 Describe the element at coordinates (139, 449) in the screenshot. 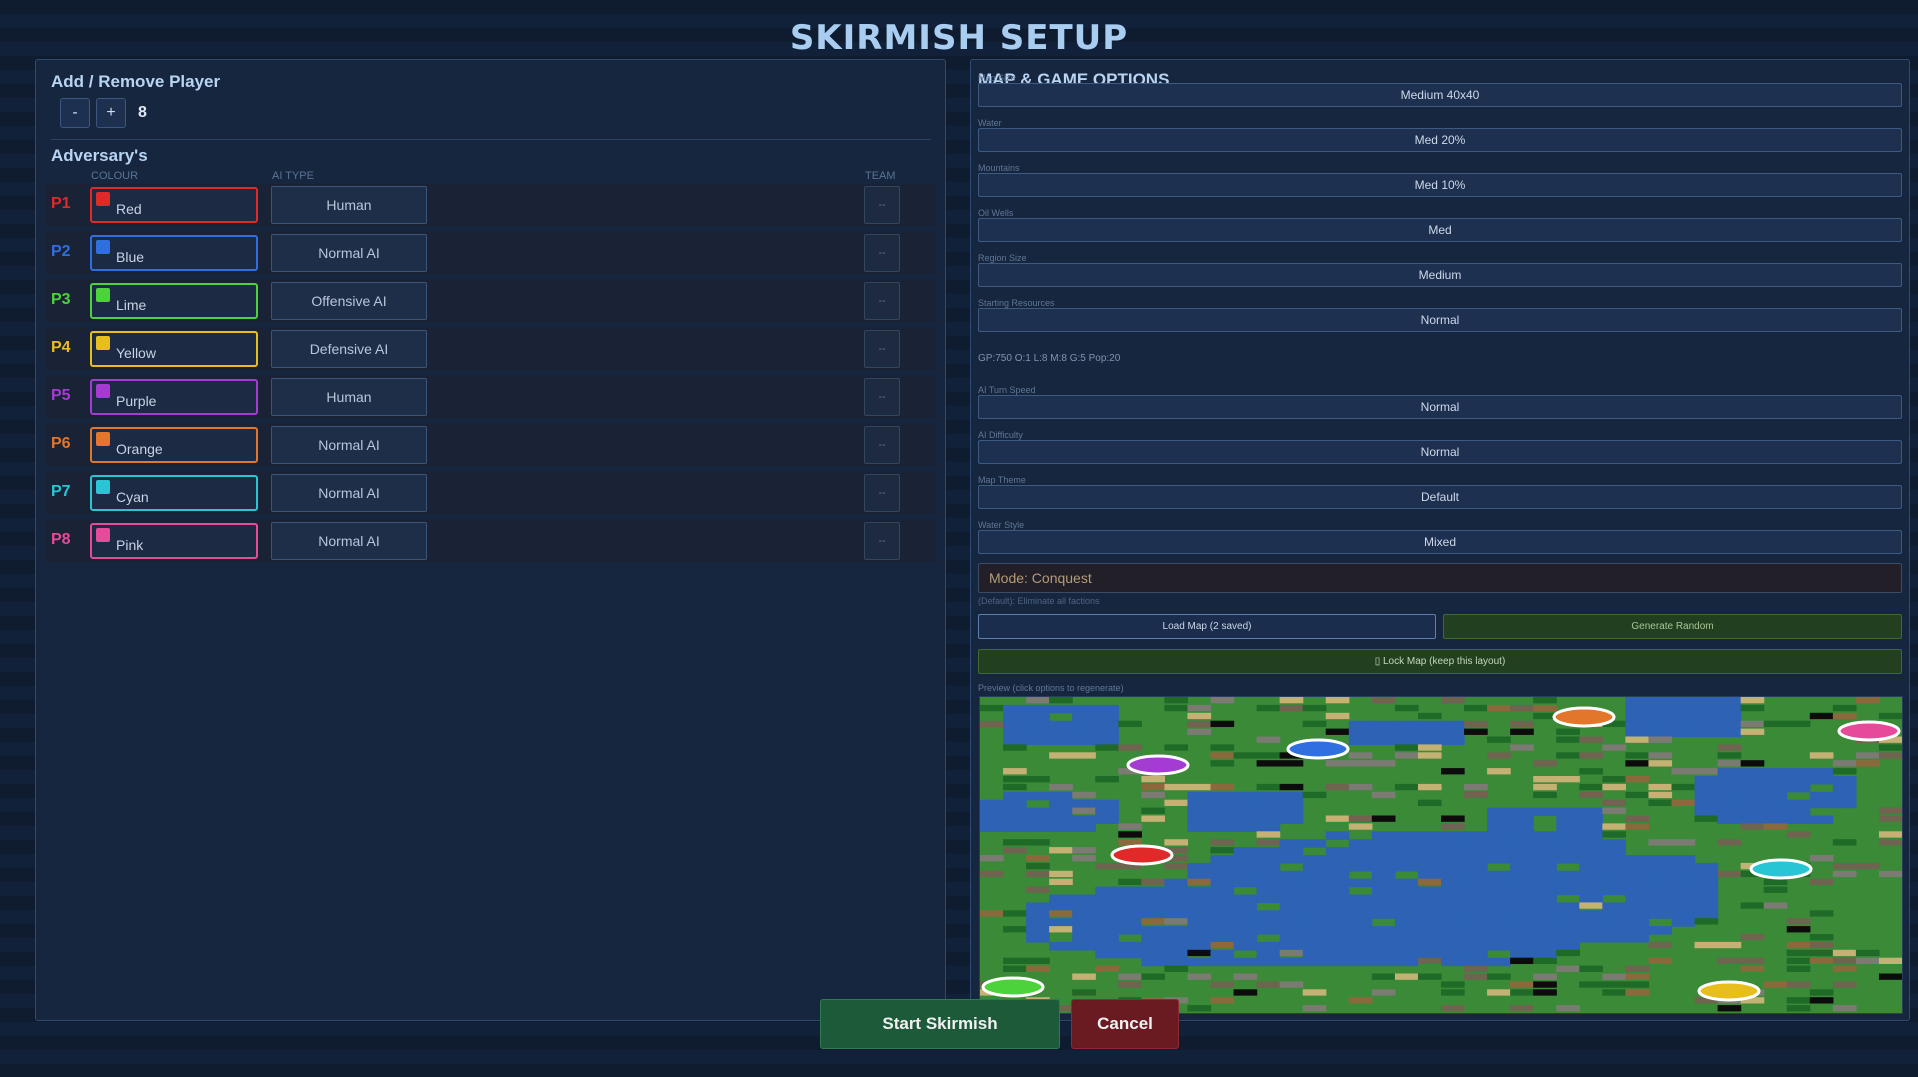

I see `color-name: Orange` at that location.